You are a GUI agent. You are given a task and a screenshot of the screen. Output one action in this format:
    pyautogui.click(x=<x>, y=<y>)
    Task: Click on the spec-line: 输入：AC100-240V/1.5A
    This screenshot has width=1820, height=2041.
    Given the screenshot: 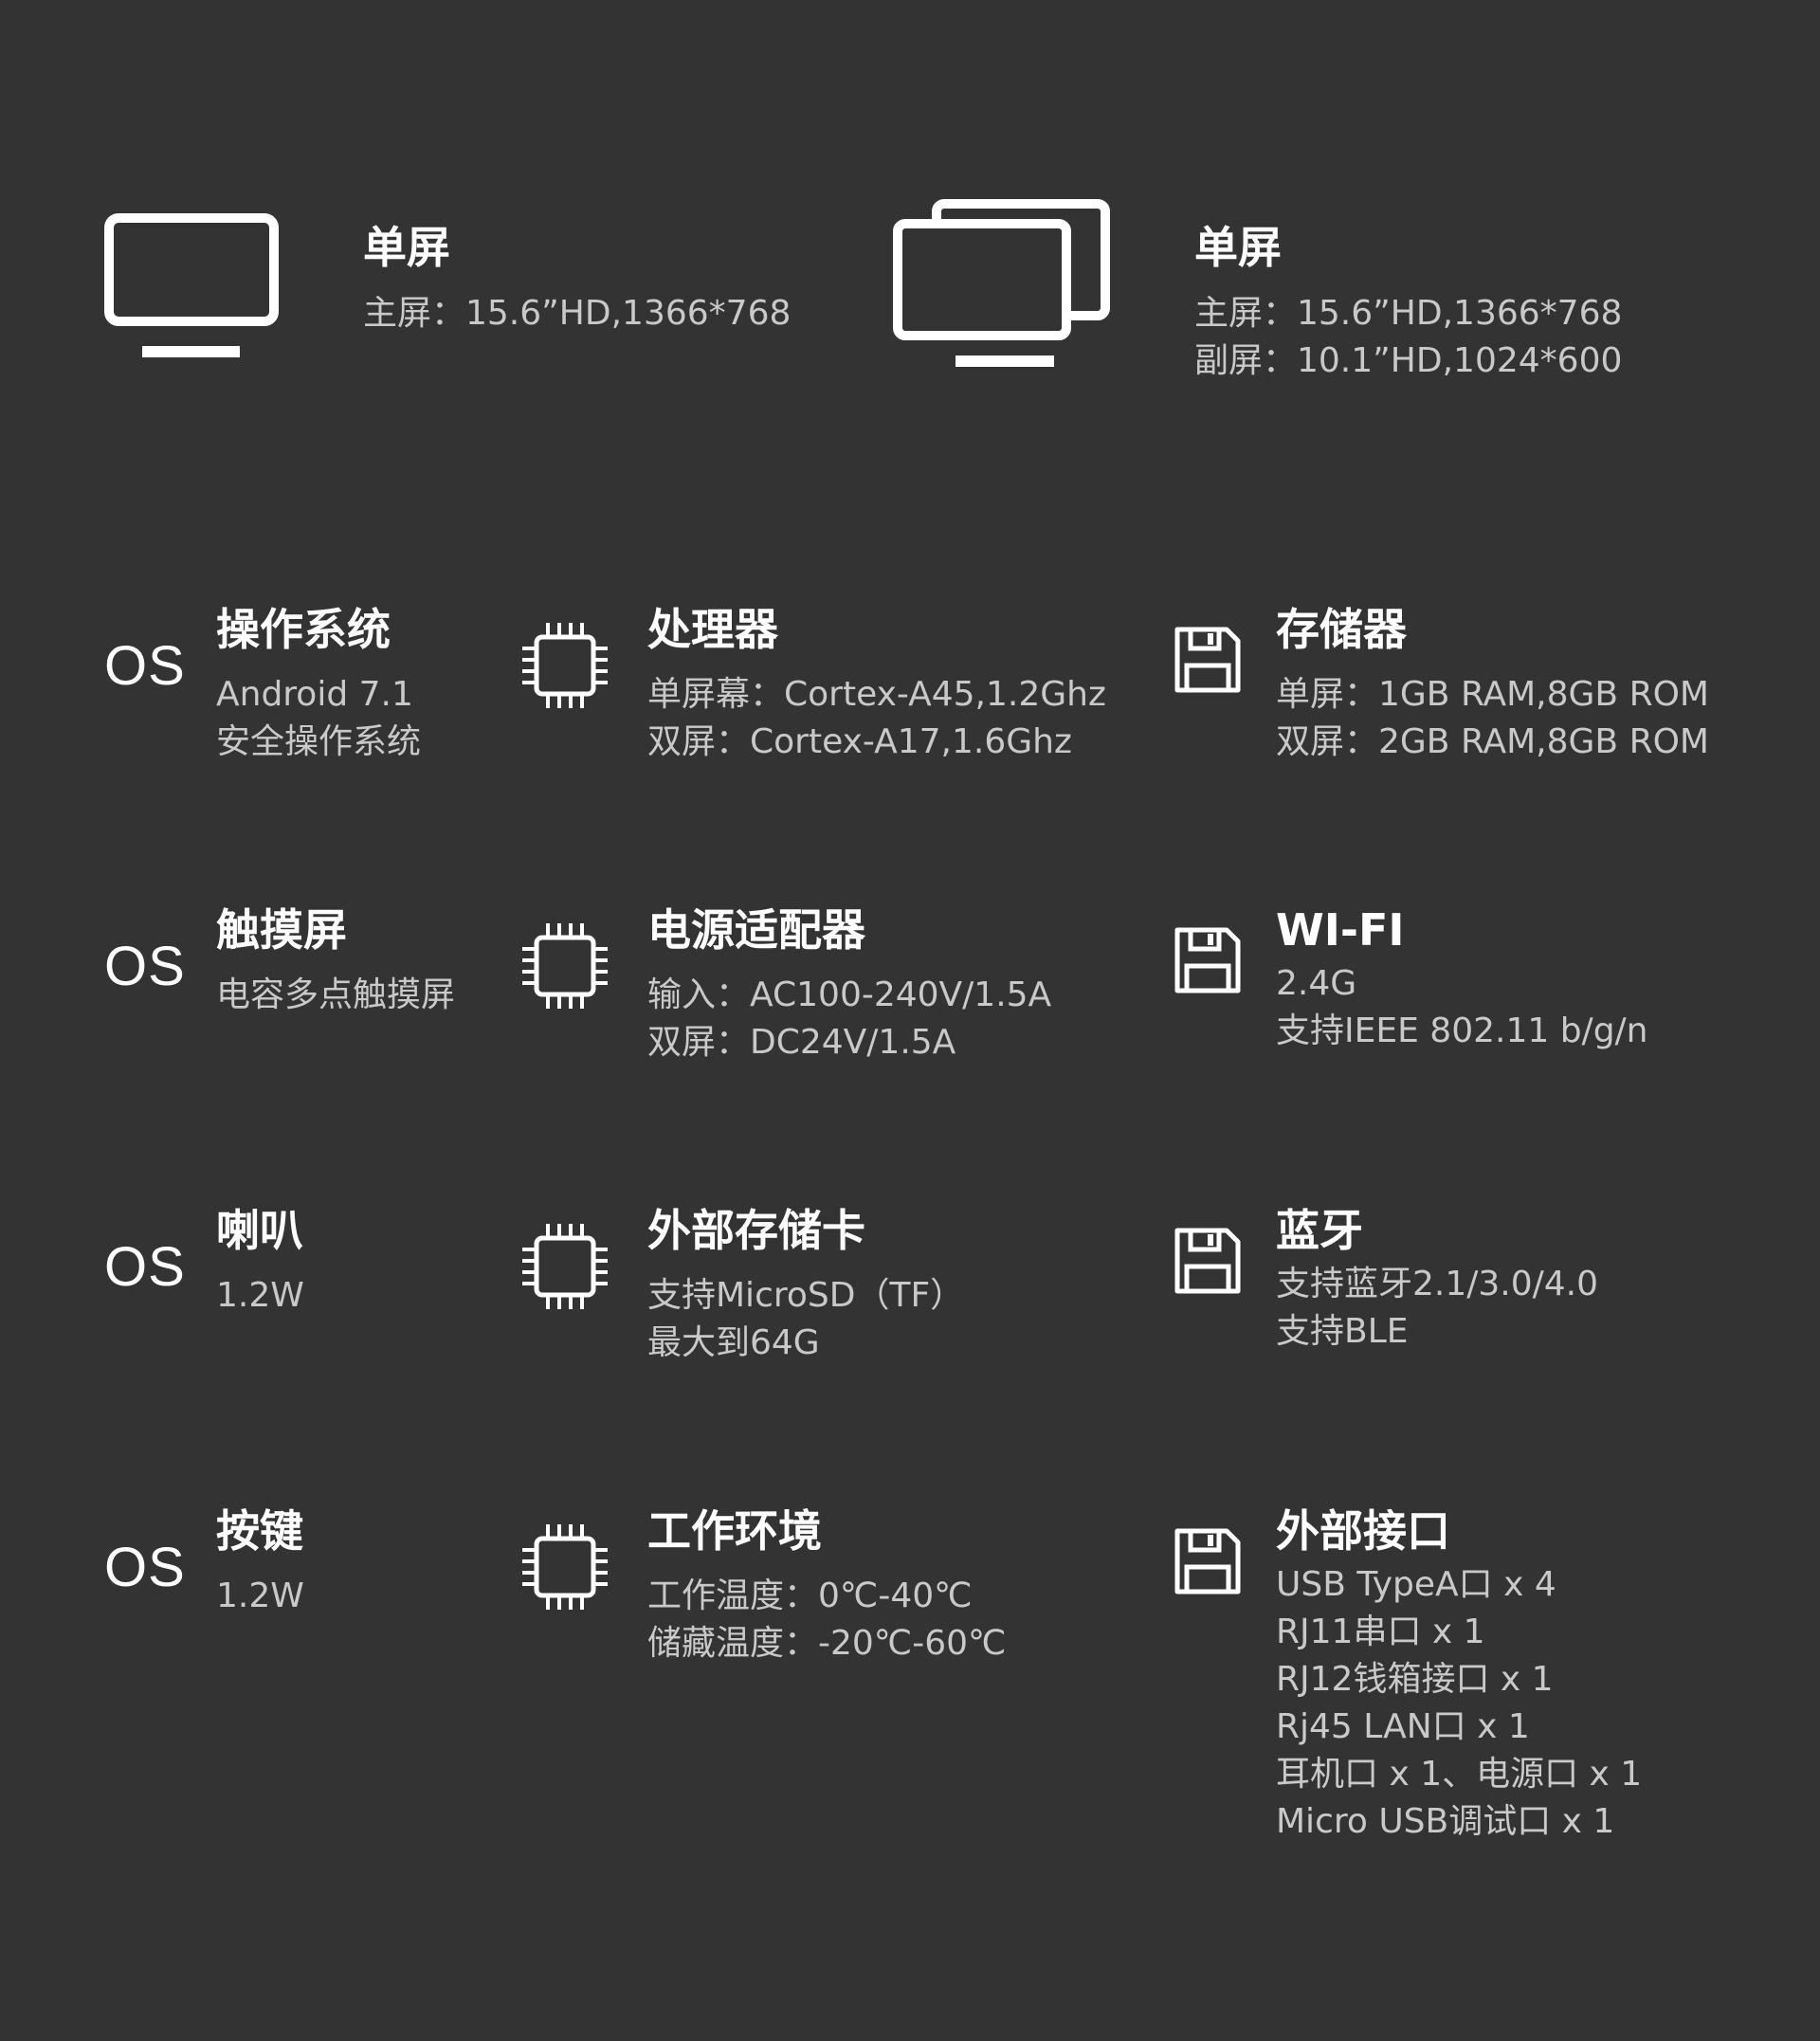 What is the action you would take?
    pyautogui.click(x=849, y=994)
    